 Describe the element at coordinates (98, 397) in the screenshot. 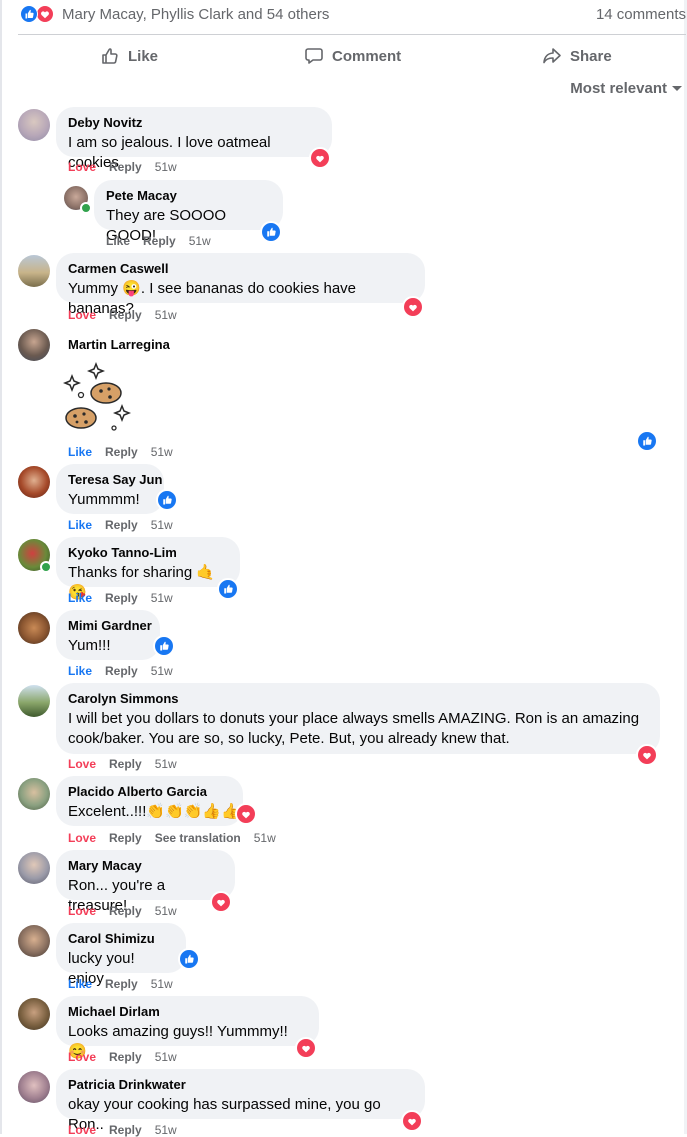

I see `cookies-sticker-icon` at that location.